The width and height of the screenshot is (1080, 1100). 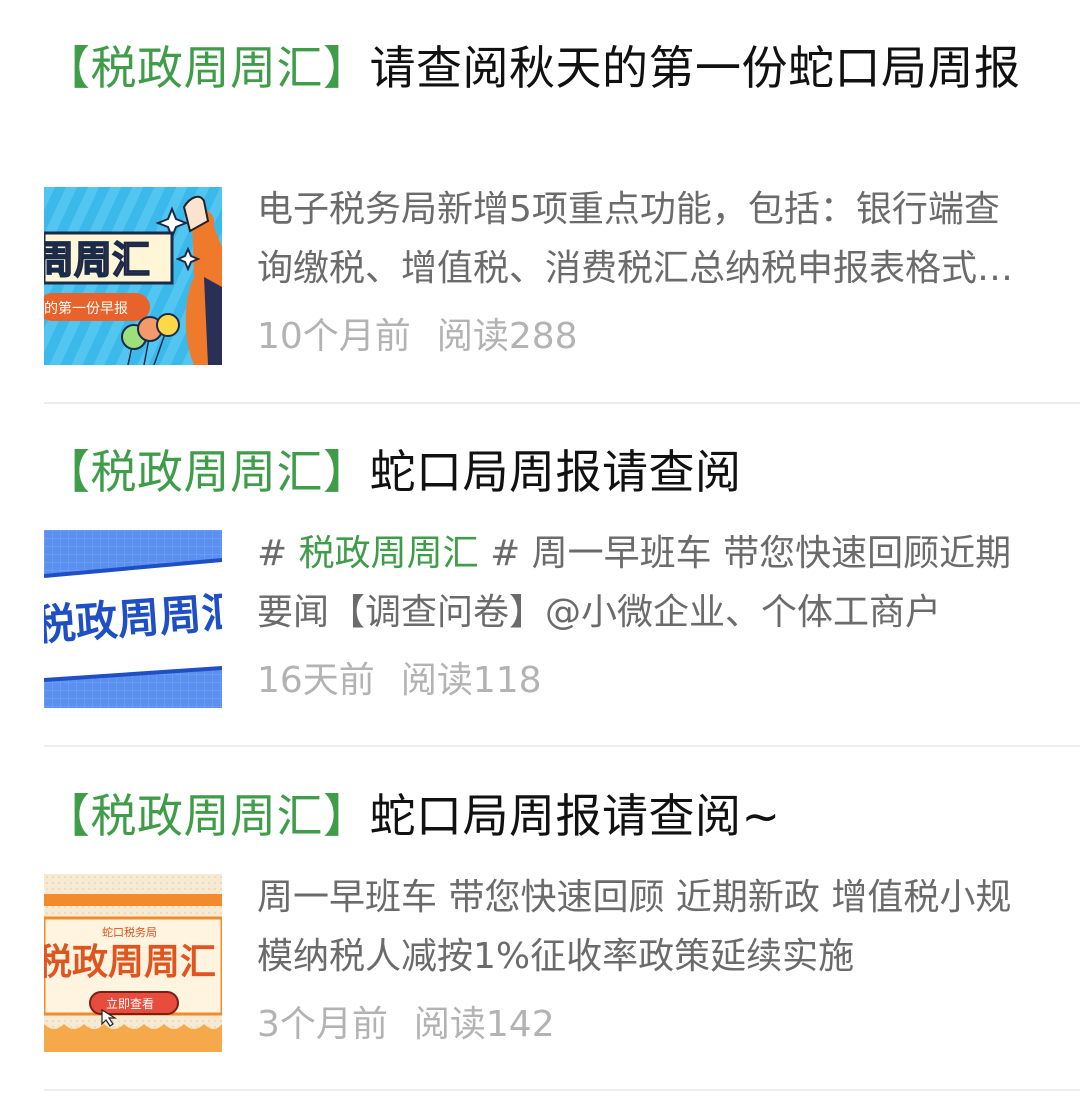 I want to click on article-digest: 周一早班车 带您快速回顾 近期新政 增值税小规模纳税人减按1%征收率政策延续实施, so click(x=634, y=927).